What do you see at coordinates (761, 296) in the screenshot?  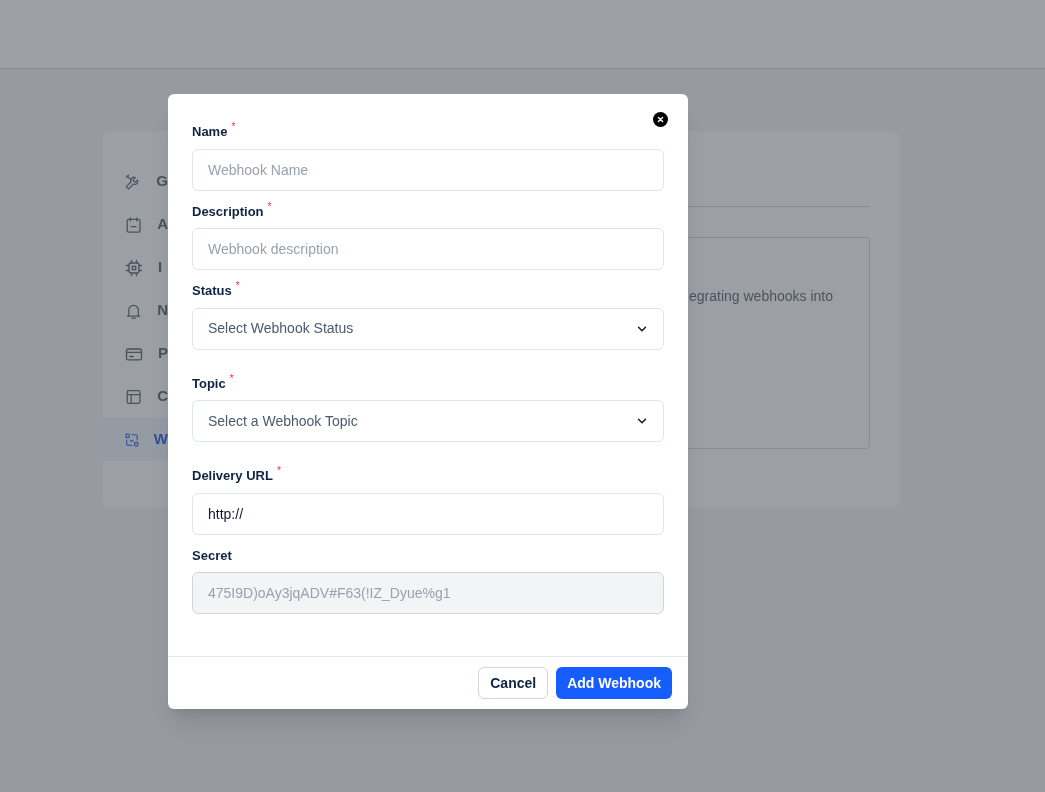 I see `info-text: egrating webhooks into` at bounding box center [761, 296].